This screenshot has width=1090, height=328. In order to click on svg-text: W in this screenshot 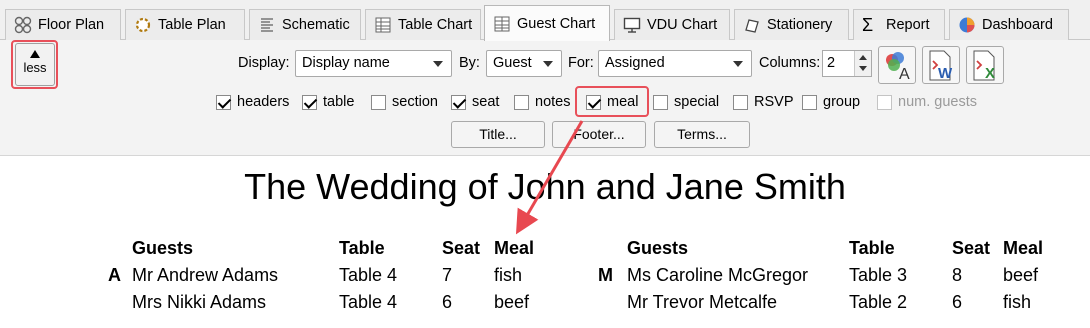, I will do `click(945, 73)`.